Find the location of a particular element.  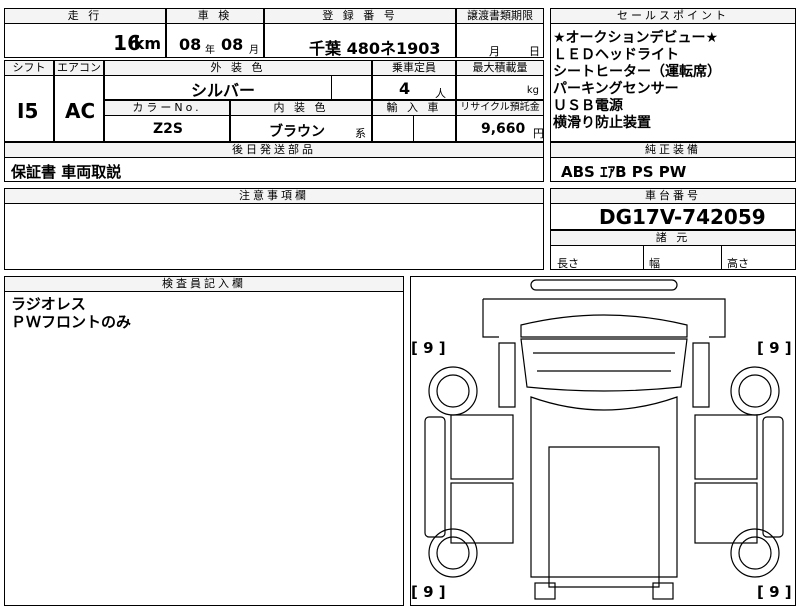

genuine-equipment-header: 純正装備 is located at coordinates (673, 150).